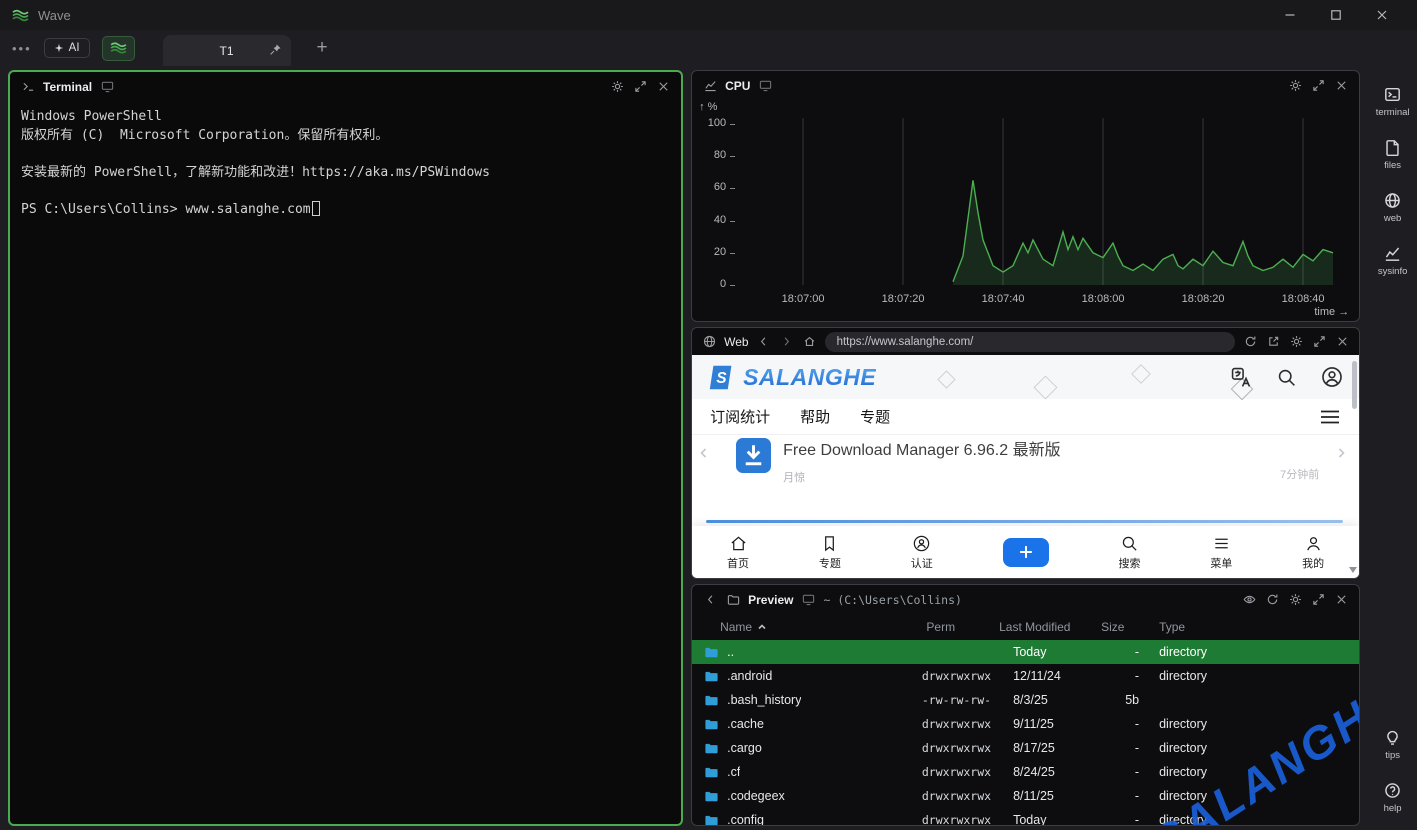 This screenshot has width=1417, height=830. Describe the element at coordinates (1025, 772) in the screenshot. I see `table-row: .cf drwxrwxrwx 8/24/25 - directory` at that location.